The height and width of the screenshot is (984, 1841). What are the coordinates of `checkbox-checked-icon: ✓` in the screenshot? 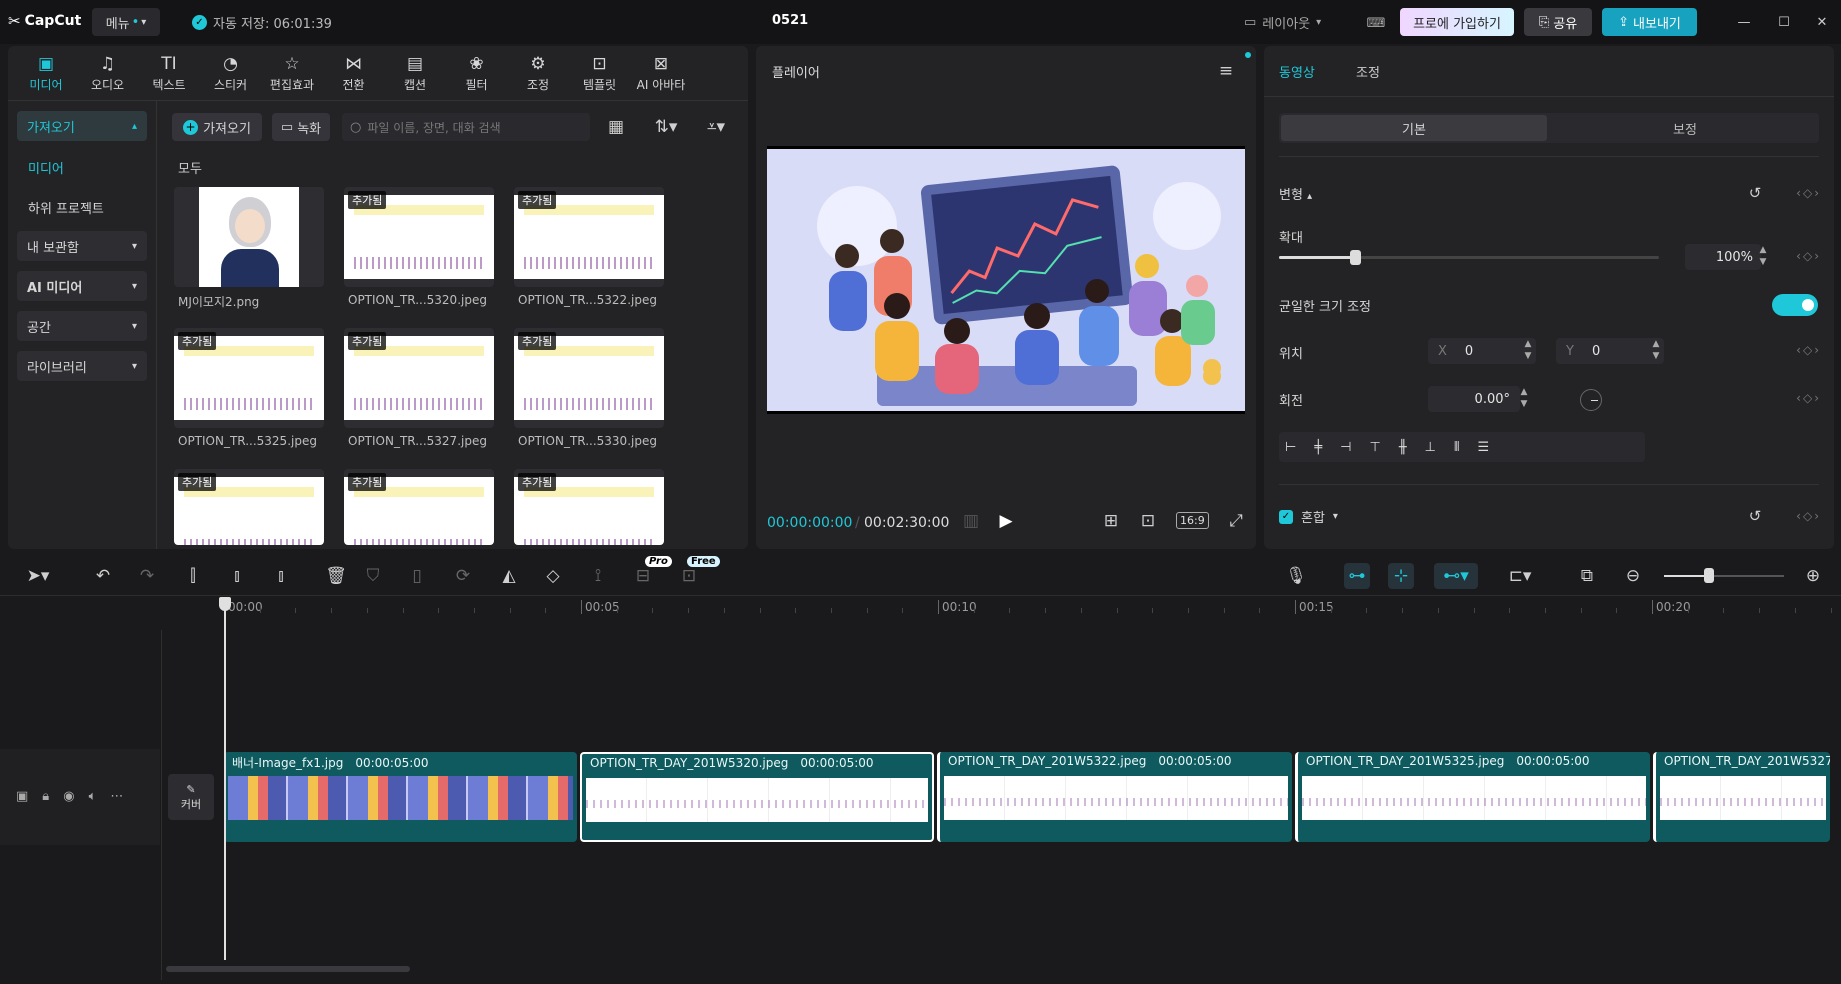 It's located at (1286, 516).